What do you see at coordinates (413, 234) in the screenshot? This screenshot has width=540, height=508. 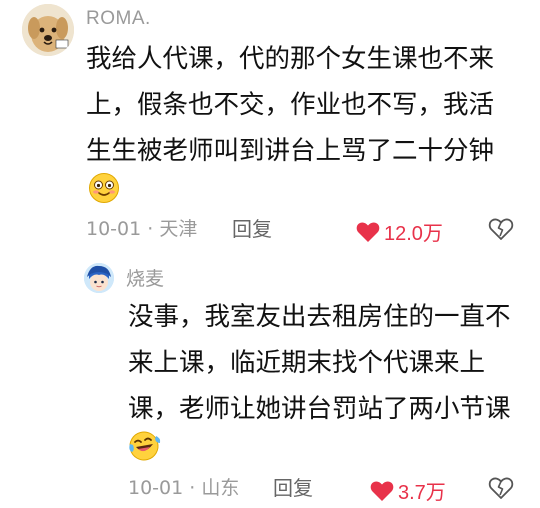 I see `like-count: 12.0万` at bounding box center [413, 234].